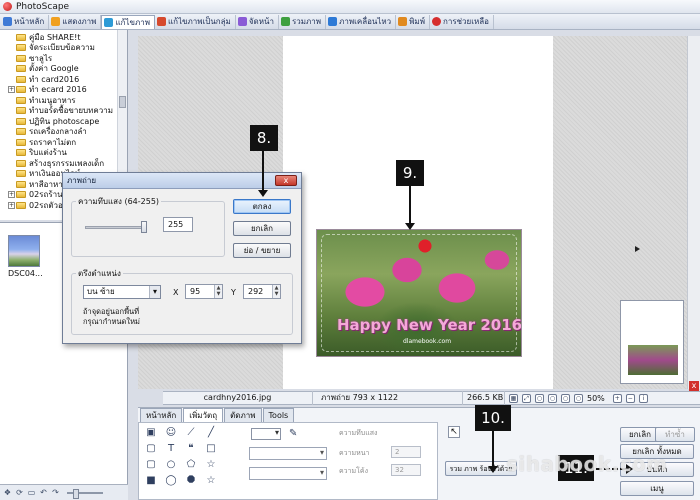  Describe the element at coordinates (406, 452) in the screenshot. I see `thickness-spinner: 2` at that location.